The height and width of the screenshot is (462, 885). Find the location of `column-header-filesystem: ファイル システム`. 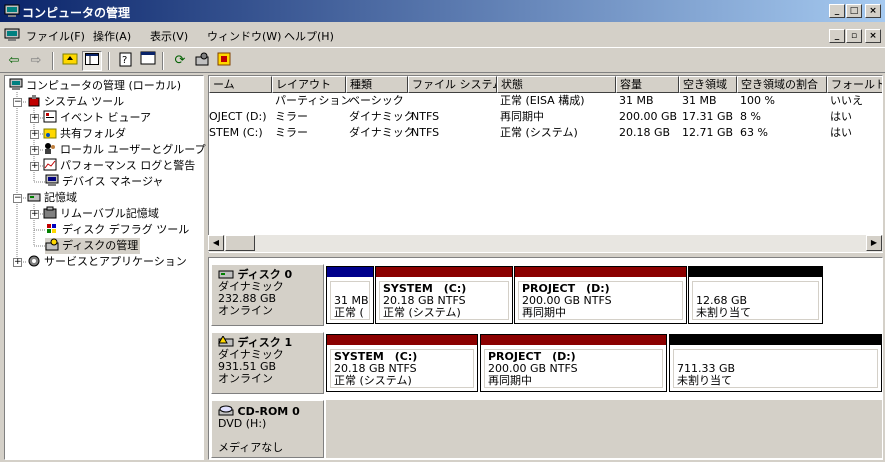

column-header-filesystem: ファイル システム is located at coordinates (452, 84).